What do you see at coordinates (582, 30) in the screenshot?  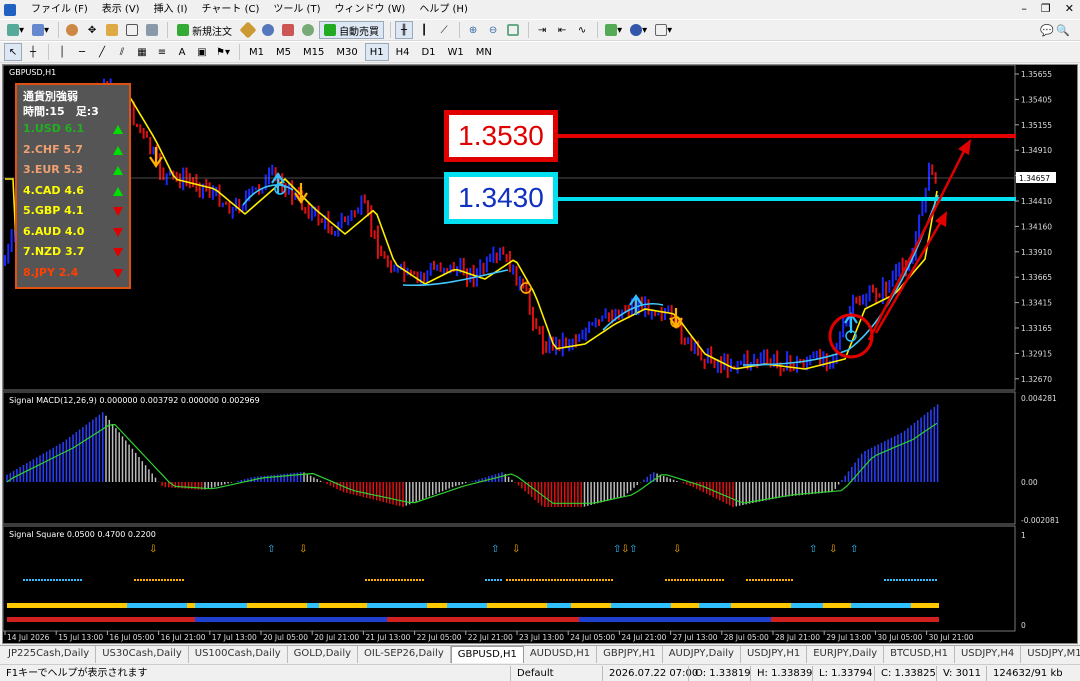 I see `indicators-button: ∿` at bounding box center [582, 30].